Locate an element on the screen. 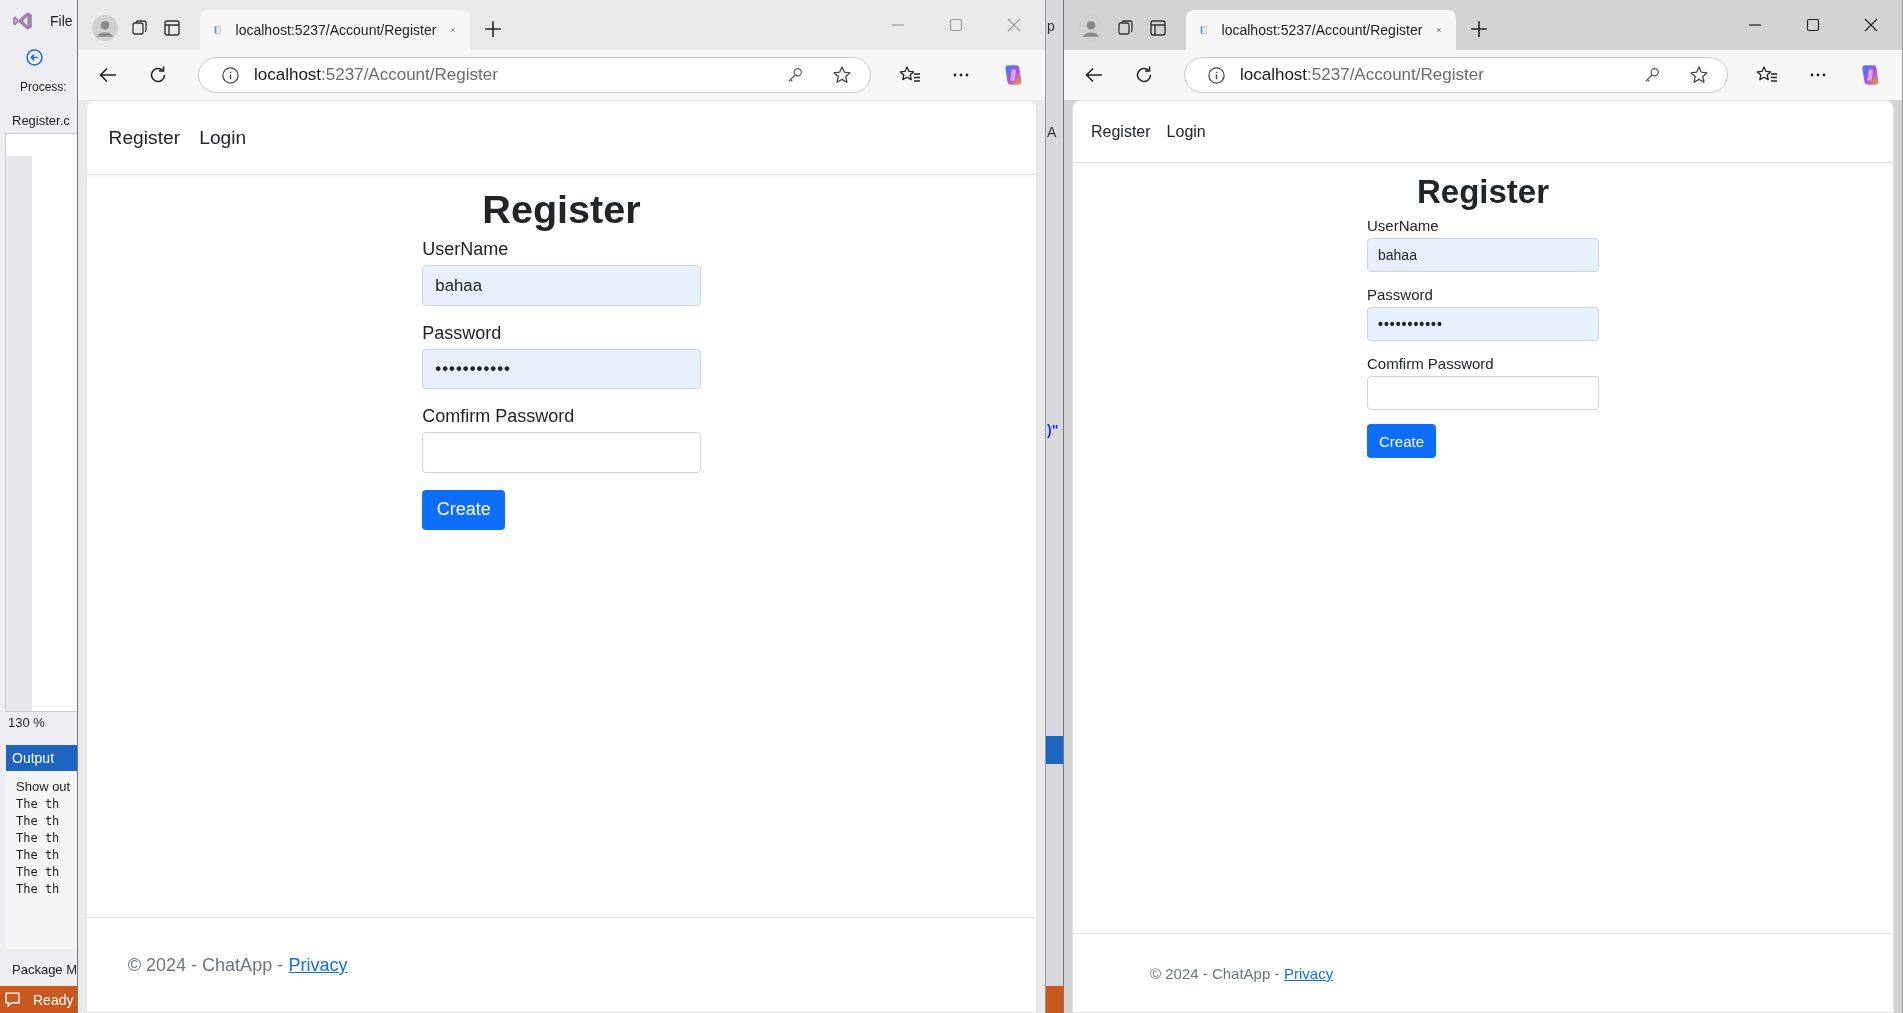 This screenshot has width=1903, height=1013. code-fragment: p is located at coordinates (1051, 26).